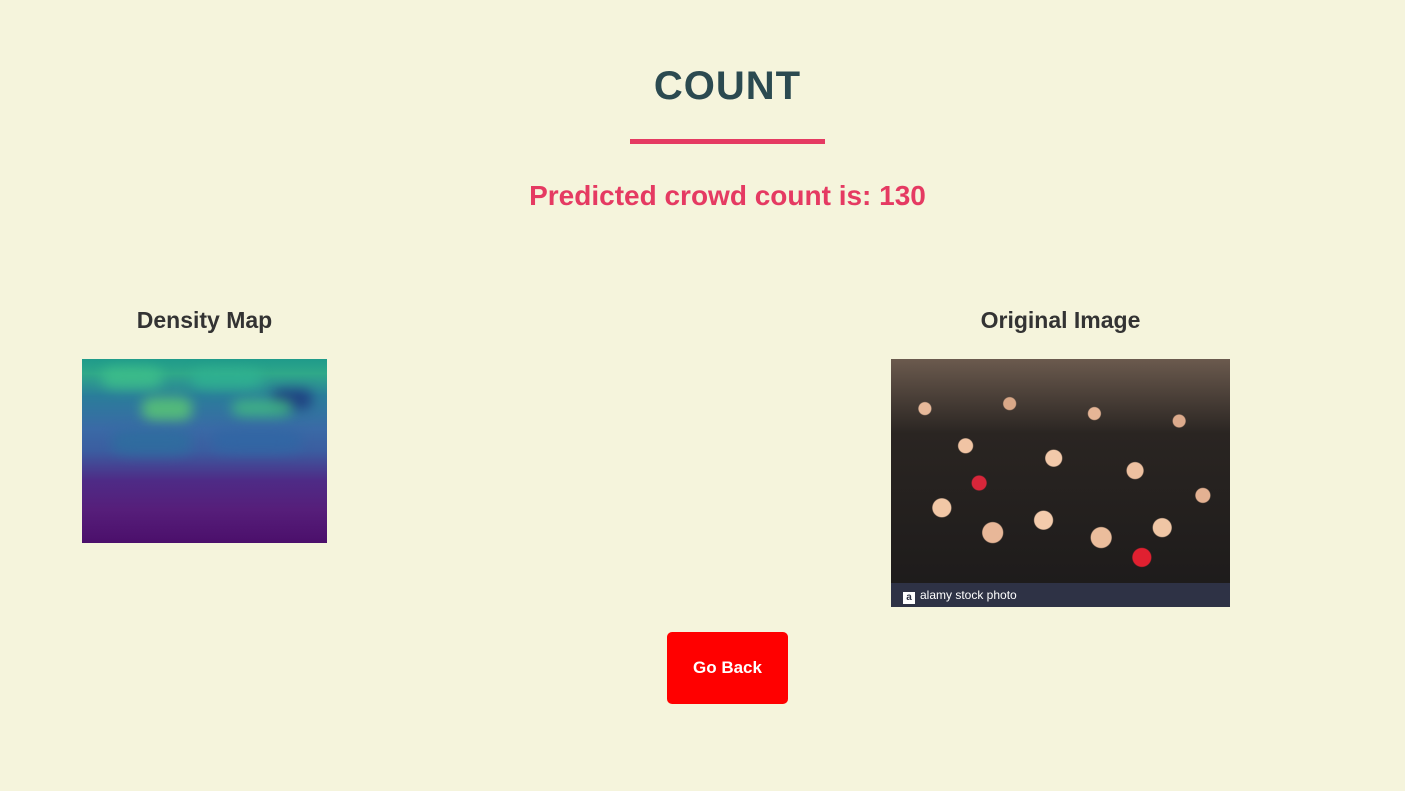 This screenshot has width=1405, height=791. Describe the element at coordinates (727, 195) in the screenshot. I see `predicted-count-text: Predicted crowd count is: 130` at that location.